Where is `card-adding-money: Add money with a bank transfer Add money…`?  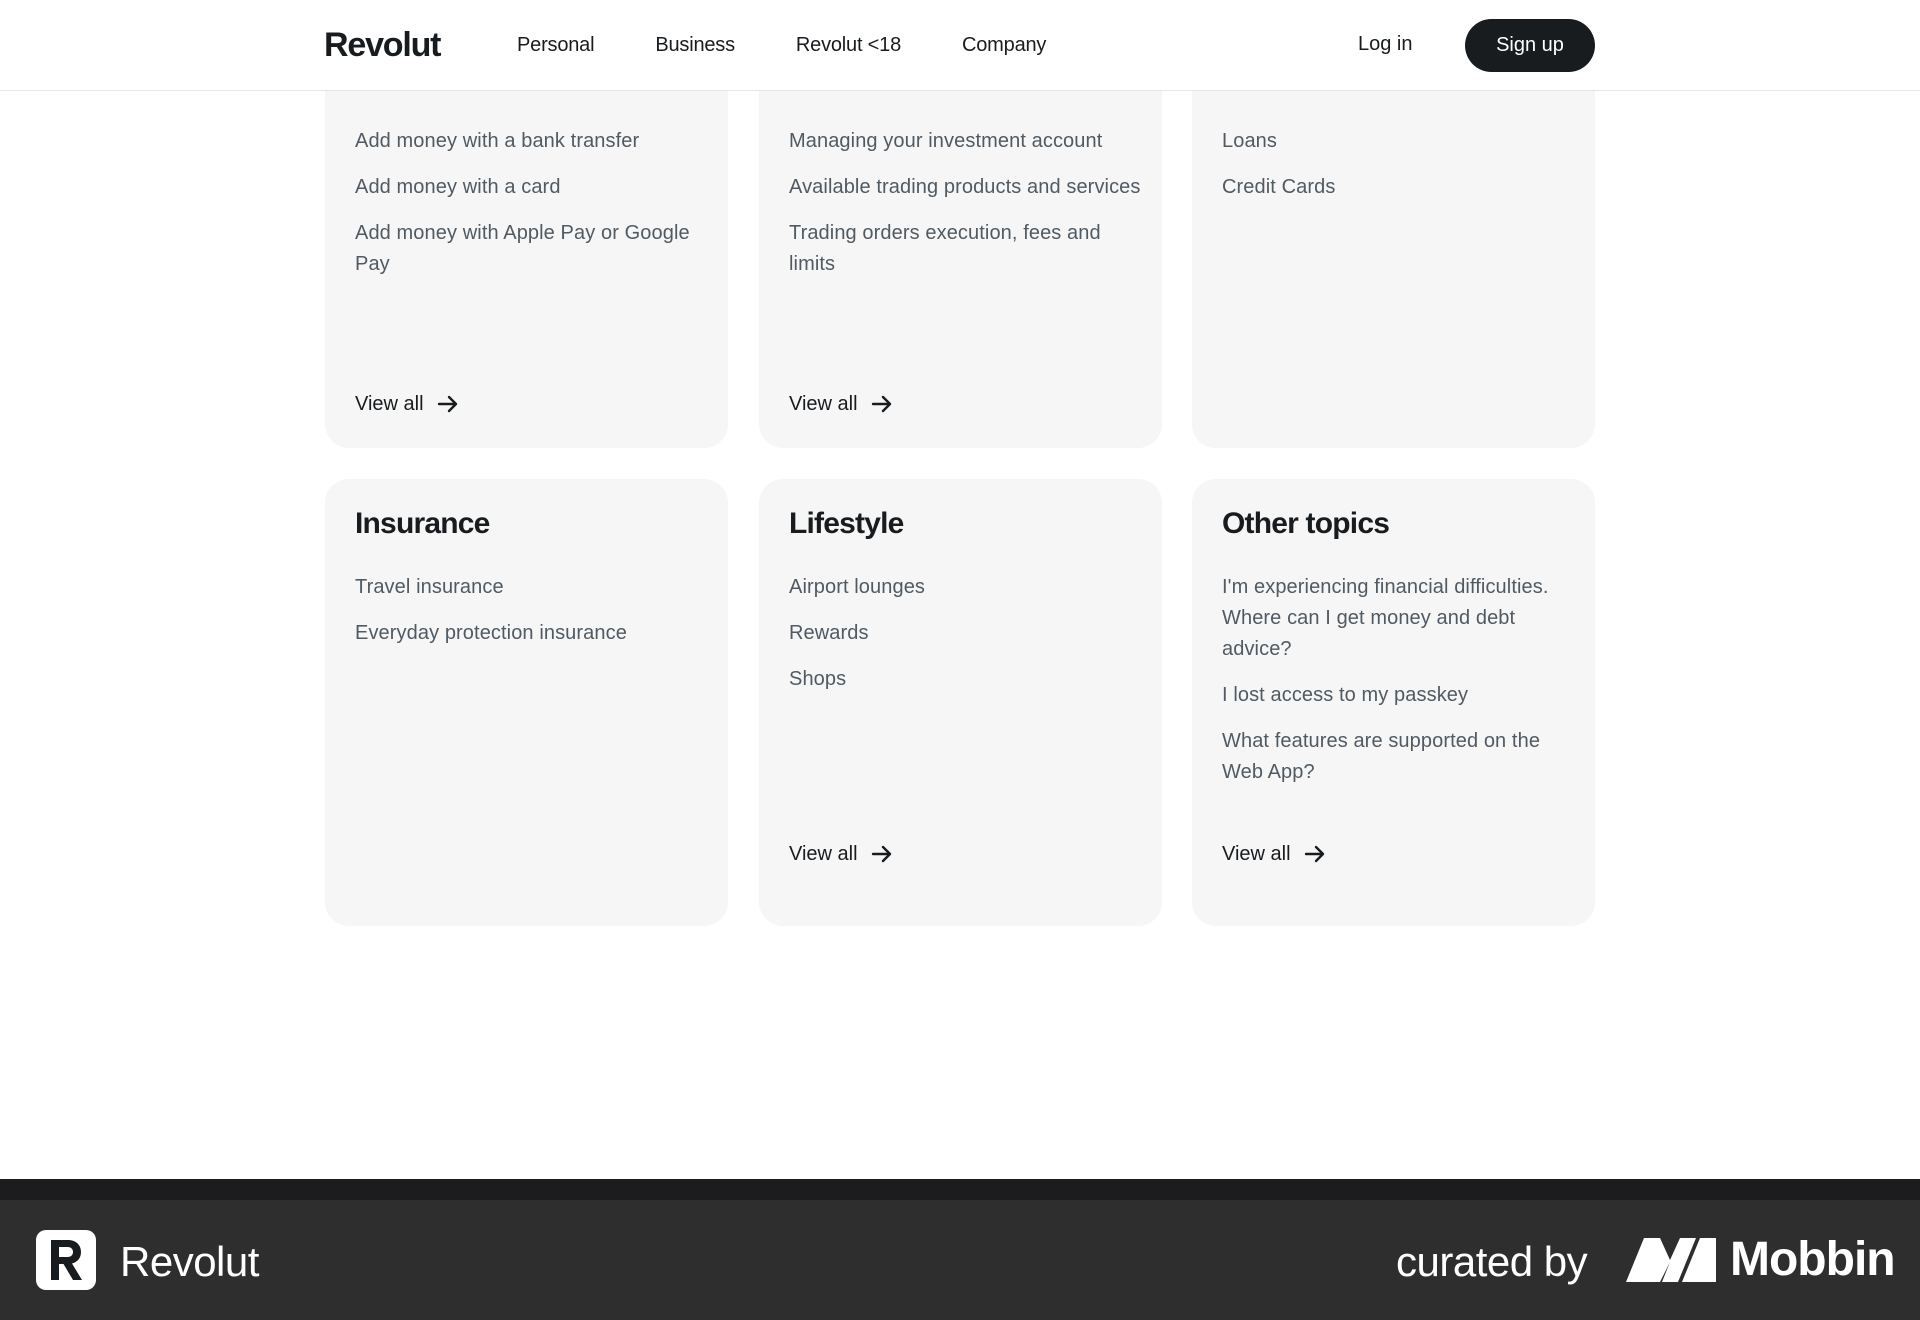 card-adding-money: Add money with a bank transfer Add money… is located at coordinates (526, 239).